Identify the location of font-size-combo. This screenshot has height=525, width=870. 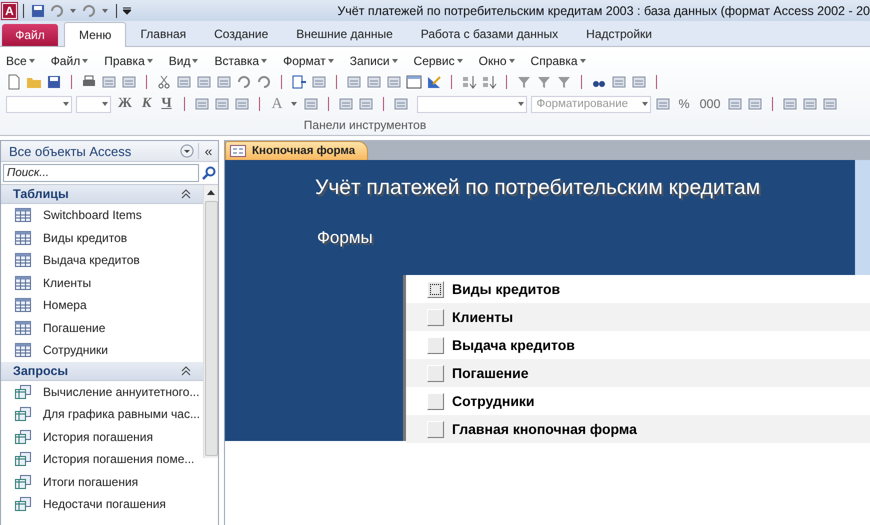
(93, 104).